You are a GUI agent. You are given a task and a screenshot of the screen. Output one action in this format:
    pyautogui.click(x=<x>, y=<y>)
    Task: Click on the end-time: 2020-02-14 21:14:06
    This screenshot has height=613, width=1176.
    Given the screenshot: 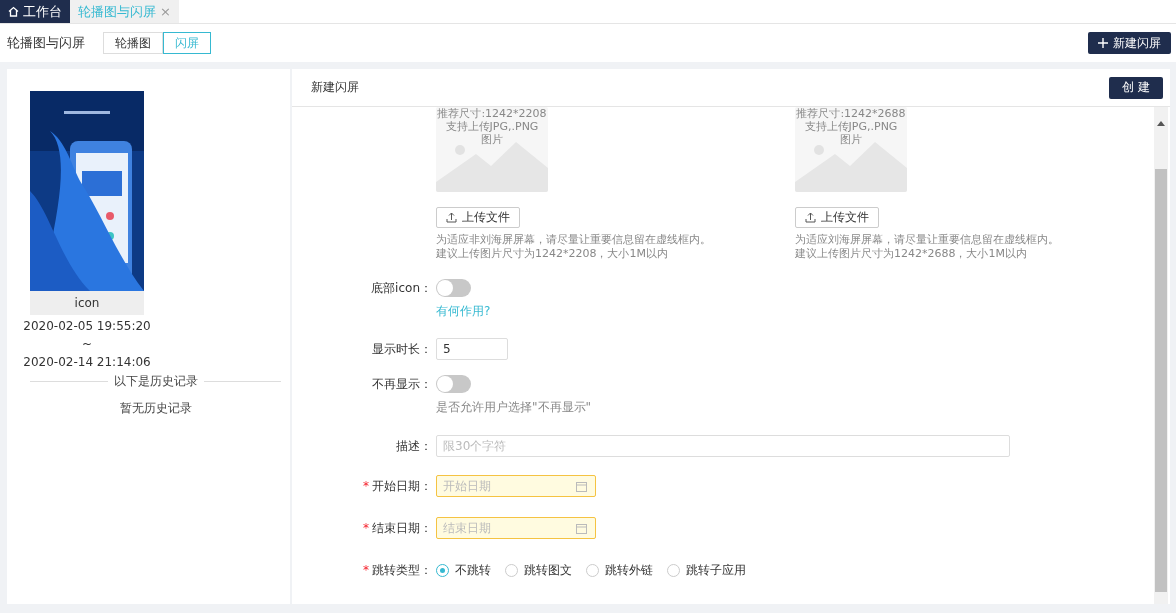 What is the action you would take?
    pyautogui.click(x=87, y=362)
    